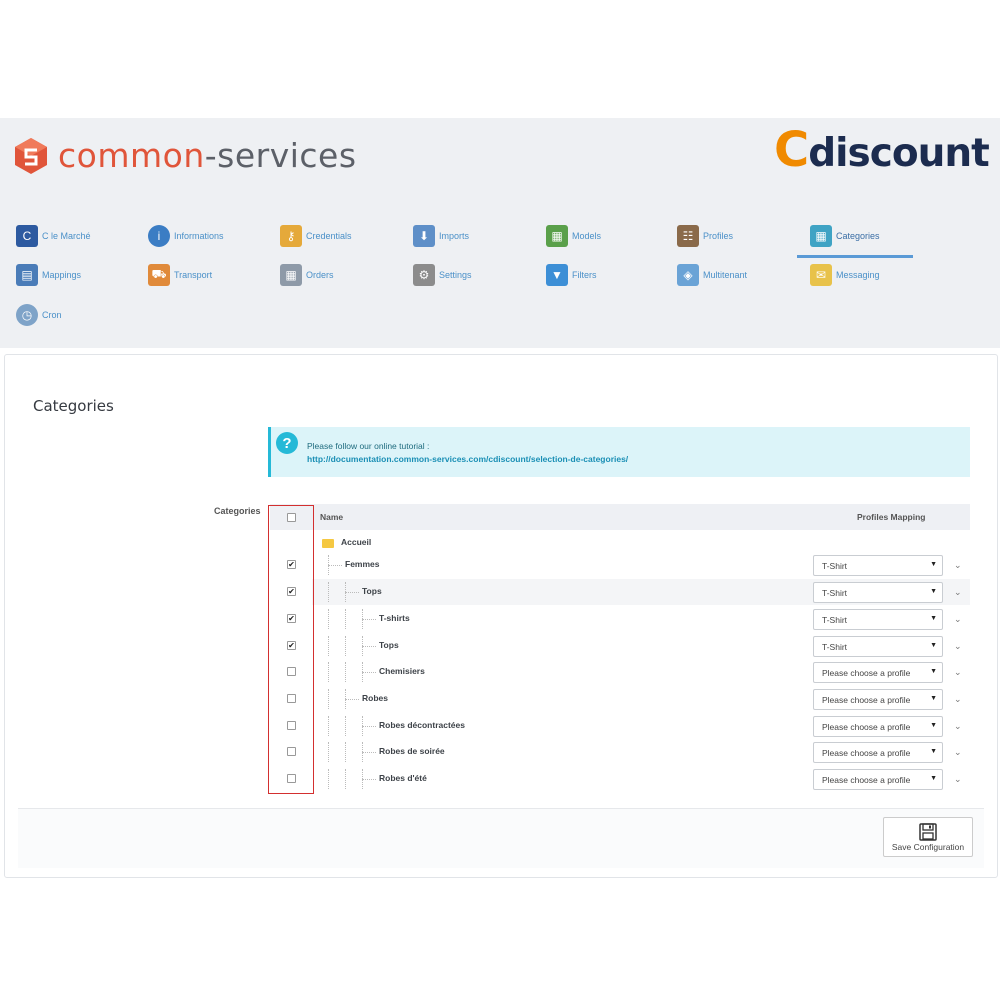  What do you see at coordinates (718, 236) in the screenshot?
I see `menu-label: Profiles` at bounding box center [718, 236].